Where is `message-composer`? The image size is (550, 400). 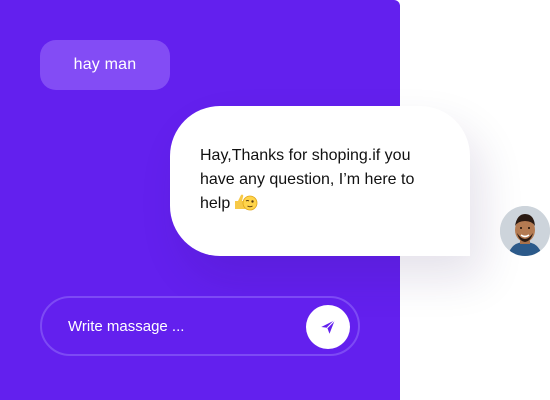
message-composer is located at coordinates (200, 326).